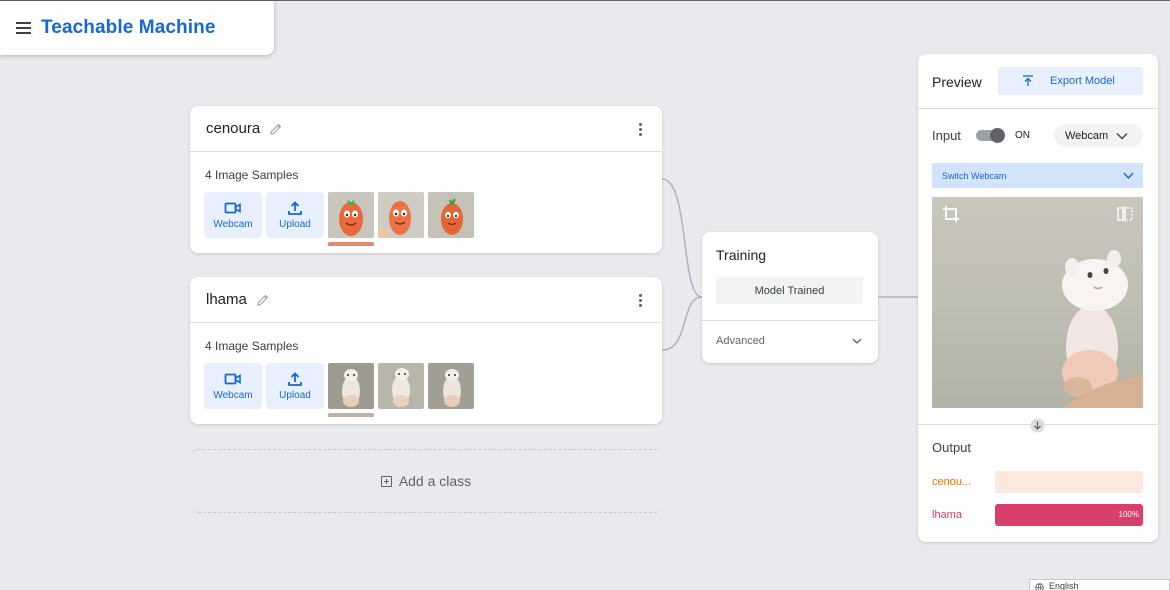 This screenshot has height=590, width=1170. I want to click on training-panel: Training Model Trained Advanced, so click(790, 297).